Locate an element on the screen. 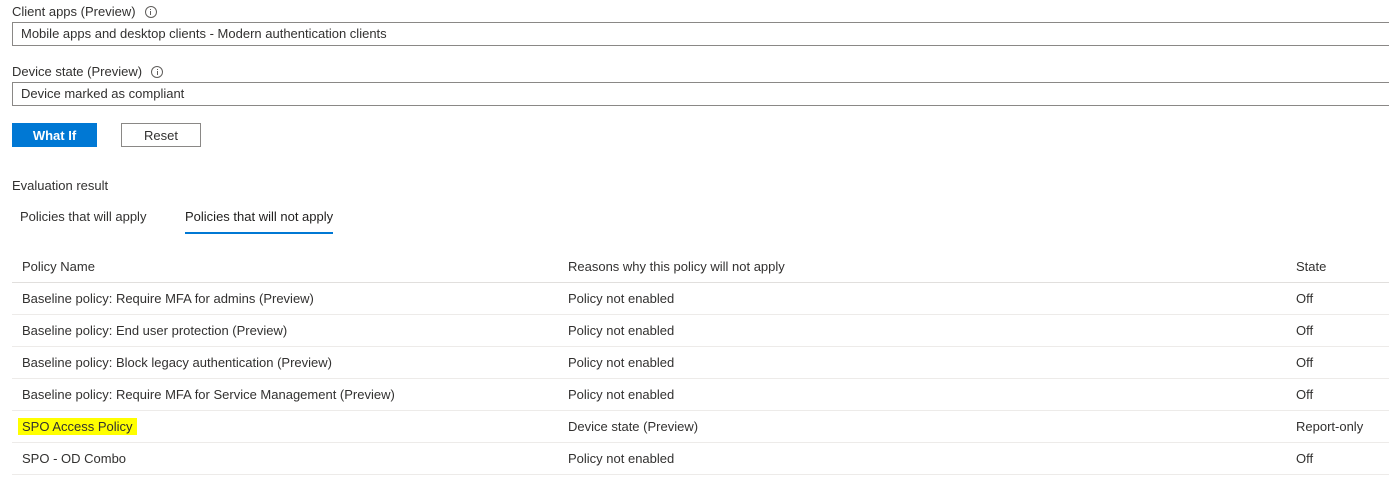 This screenshot has width=1389, height=493. evaluation-result-title: Evaluation result is located at coordinates (60, 185).